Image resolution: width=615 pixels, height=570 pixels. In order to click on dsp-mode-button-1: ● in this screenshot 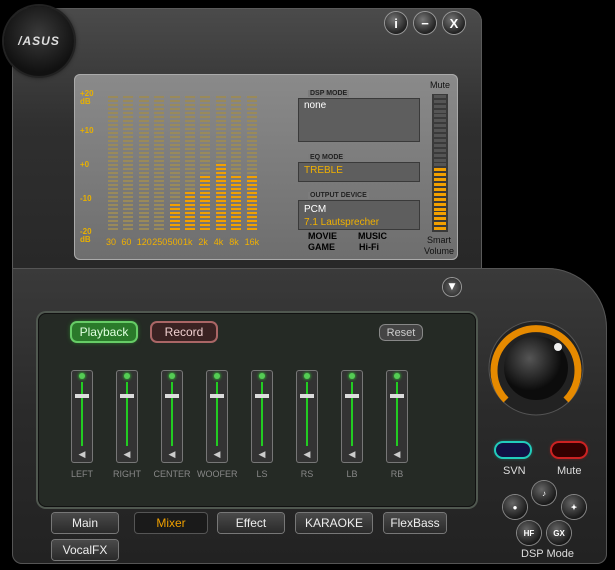, I will do `click(515, 507)`.